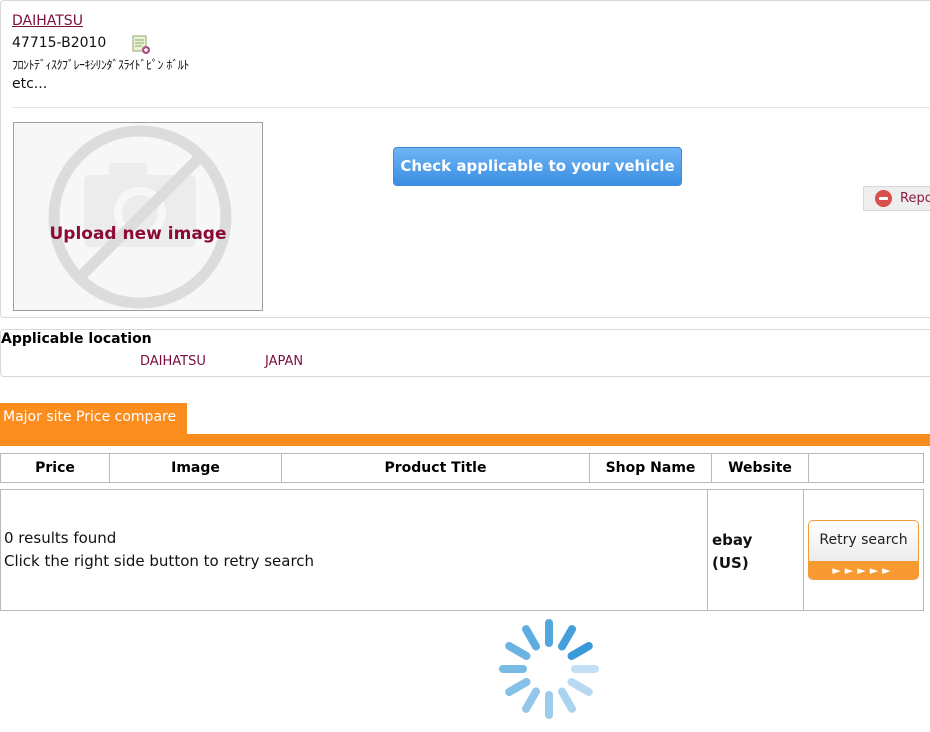 This screenshot has width=930, height=732. What do you see at coordinates (650, 468) in the screenshot?
I see `column-shop-name: Shop Name` at bounding box center [650, 468].